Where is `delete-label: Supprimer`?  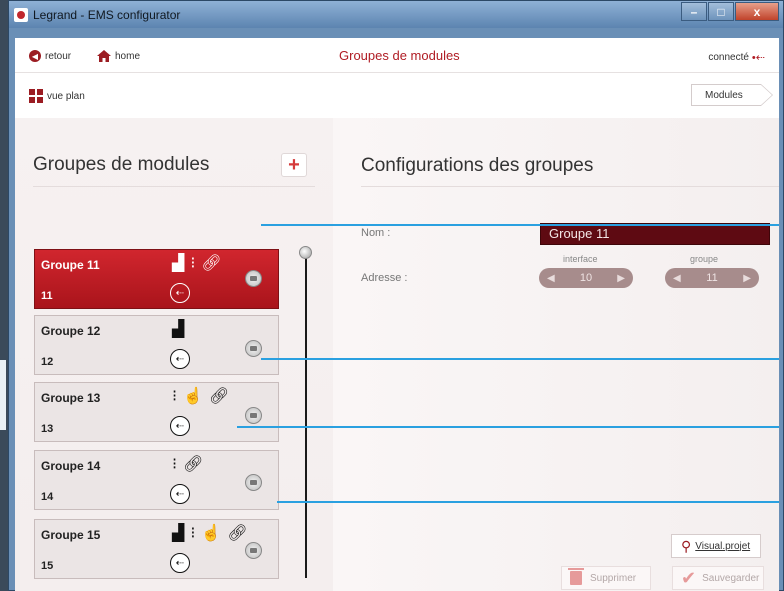
delete-label: Supprimer is located at coordinates (613, 578).